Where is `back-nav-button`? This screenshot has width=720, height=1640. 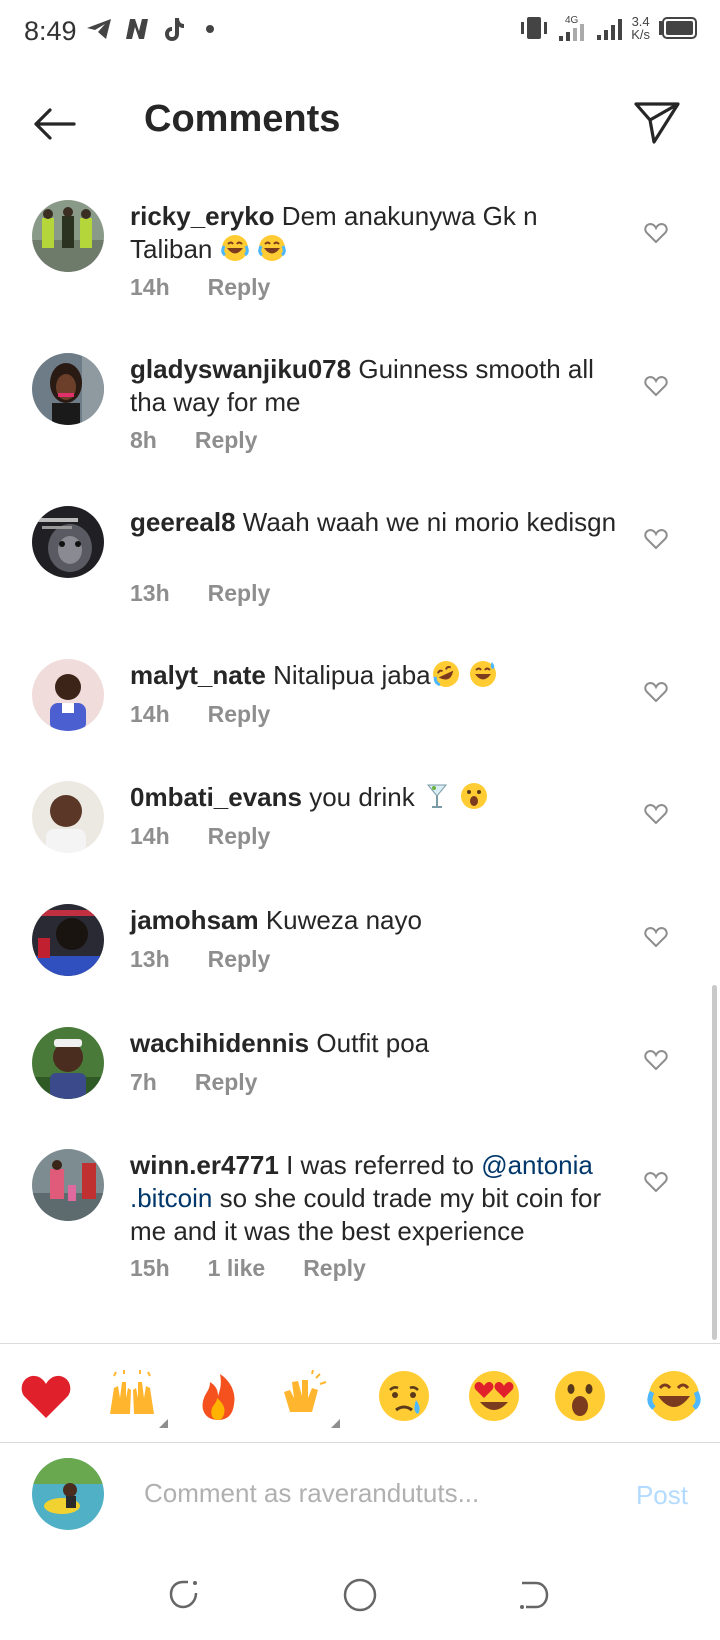
back-nav-button is located at coordinates (534, 1595).